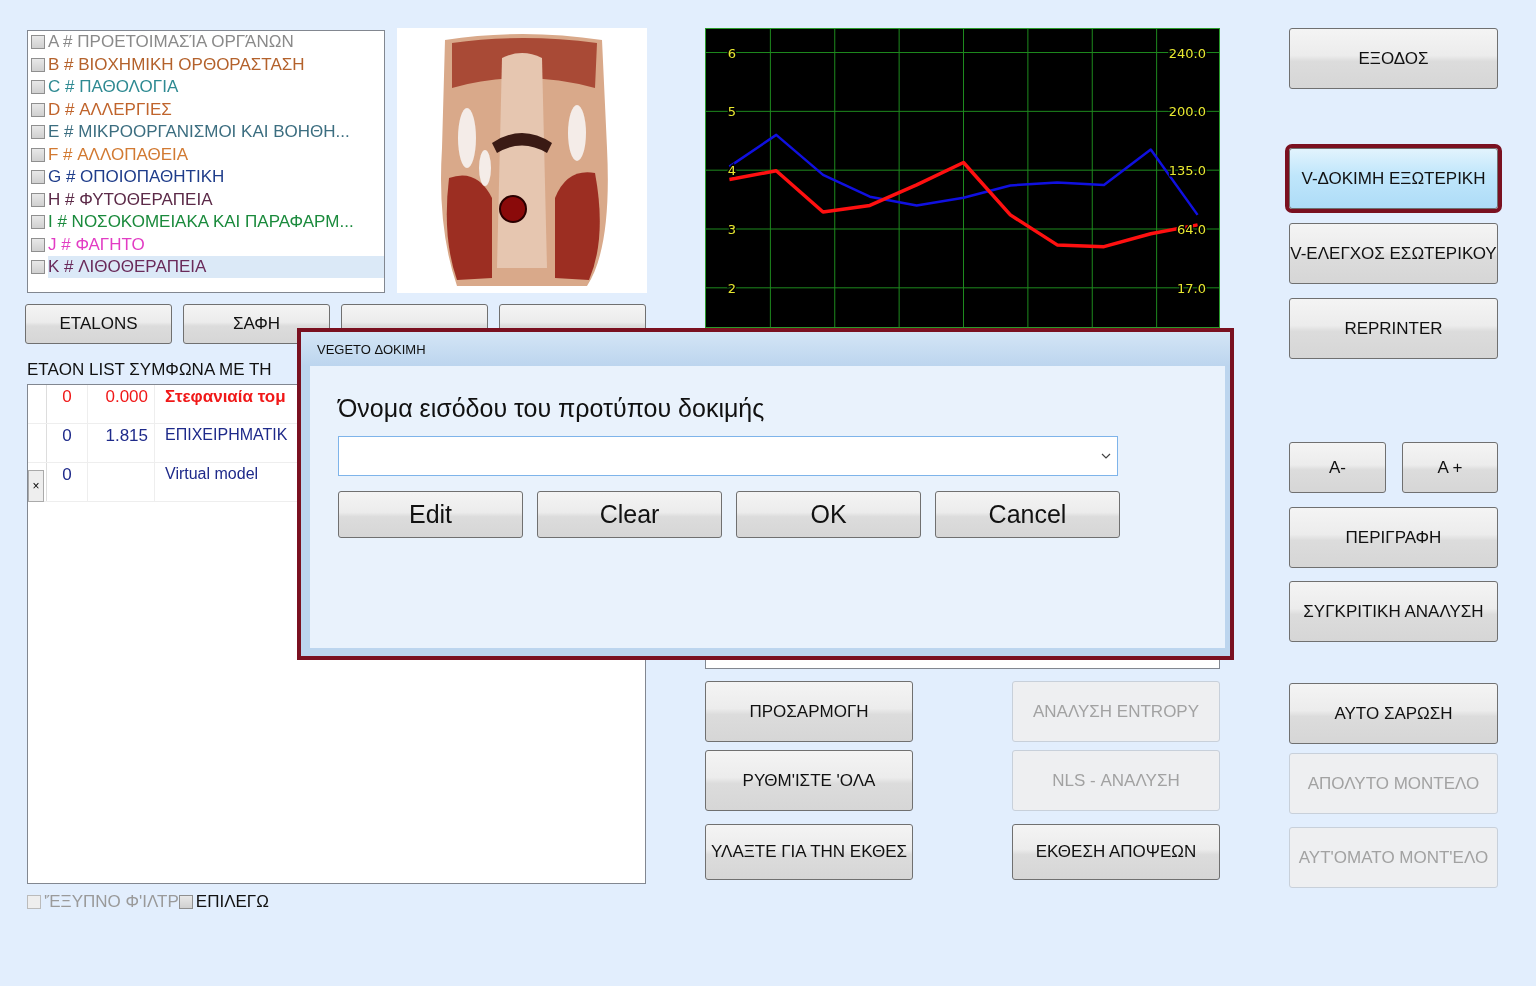  What do you see at coordinates (732, 112) in the screenshot?
I see `axis-tick-label: 5` at bounding box center [732, 112].